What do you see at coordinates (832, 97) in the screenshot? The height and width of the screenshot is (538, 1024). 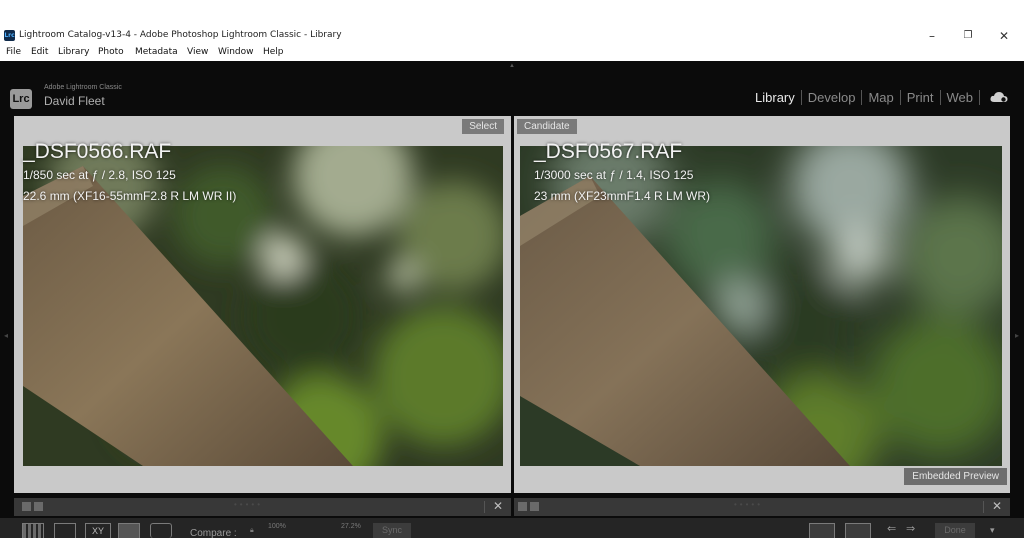 I see `module-develop: Develop` at bounding box center [832, 97].